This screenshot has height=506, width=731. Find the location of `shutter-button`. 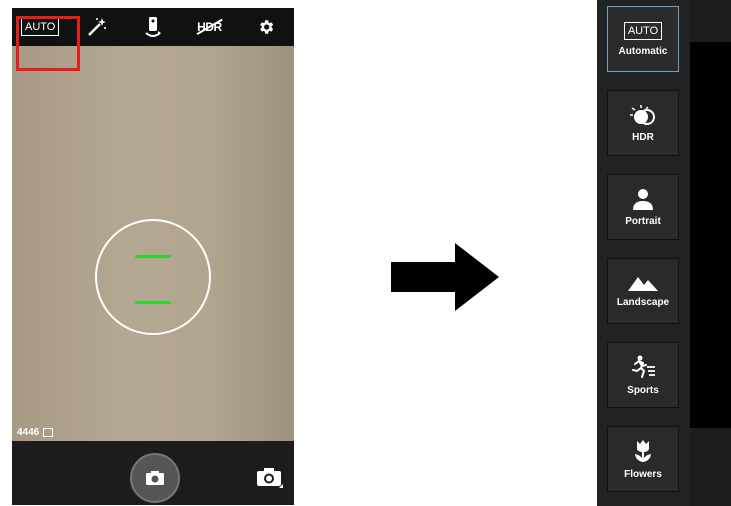

shutter-button is located at coordinates (155, 478).